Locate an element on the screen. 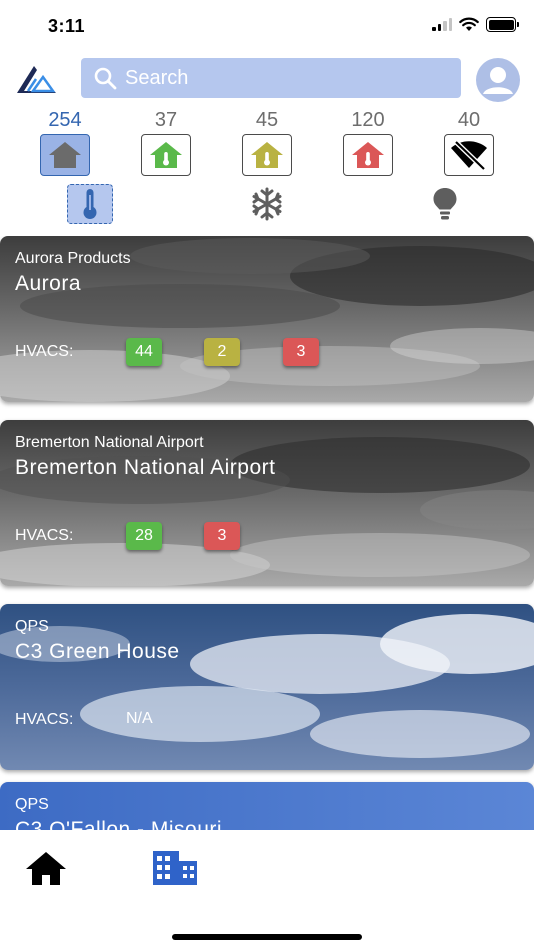  lightbulb-icon is located at coordinates (445, 204).